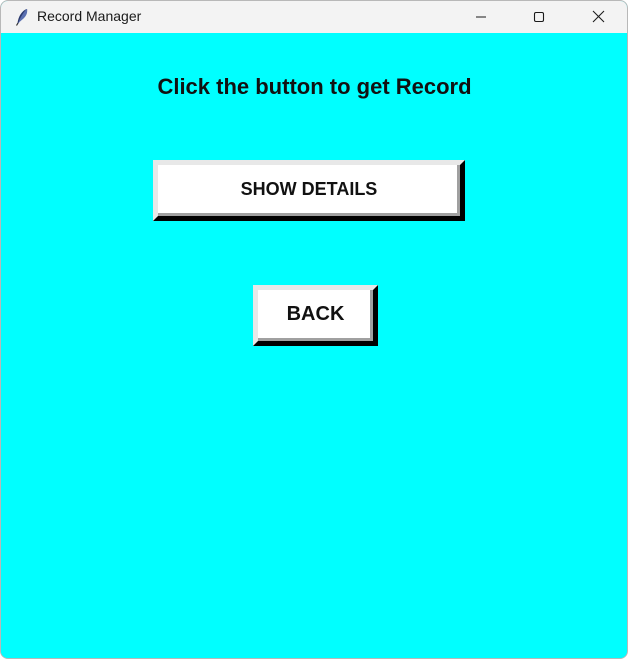  I want to click on close-icon, so click(598, 16).